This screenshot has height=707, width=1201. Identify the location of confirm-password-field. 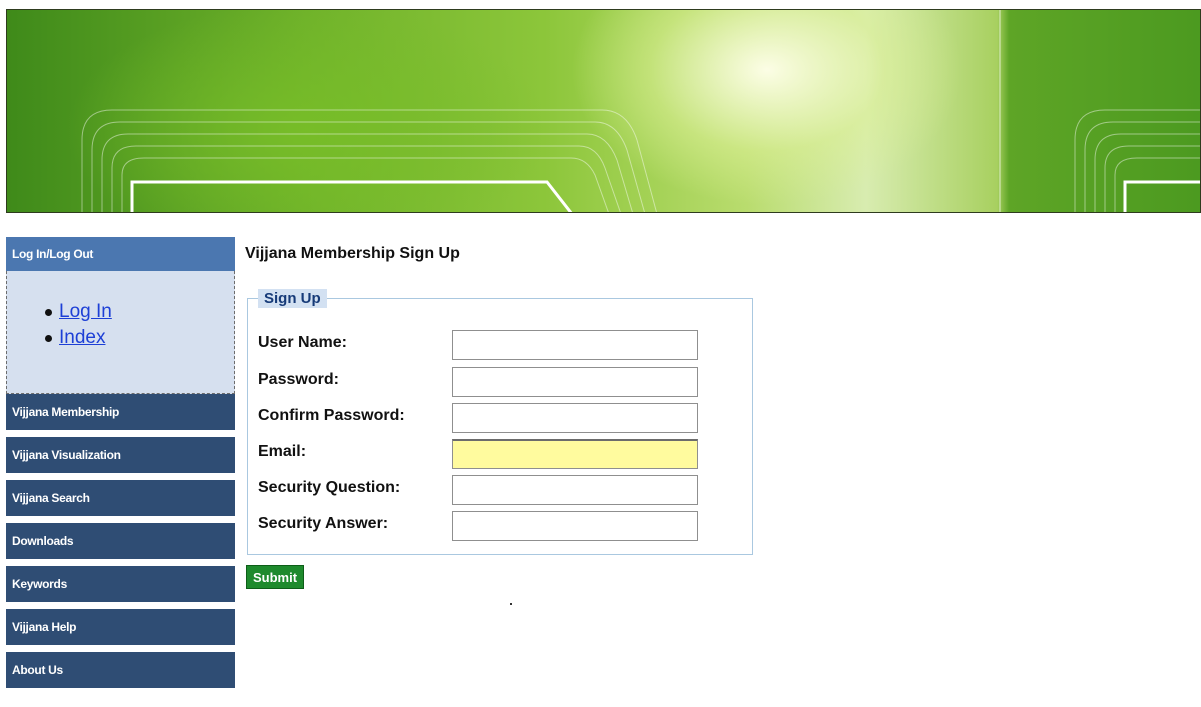
(575, 418).